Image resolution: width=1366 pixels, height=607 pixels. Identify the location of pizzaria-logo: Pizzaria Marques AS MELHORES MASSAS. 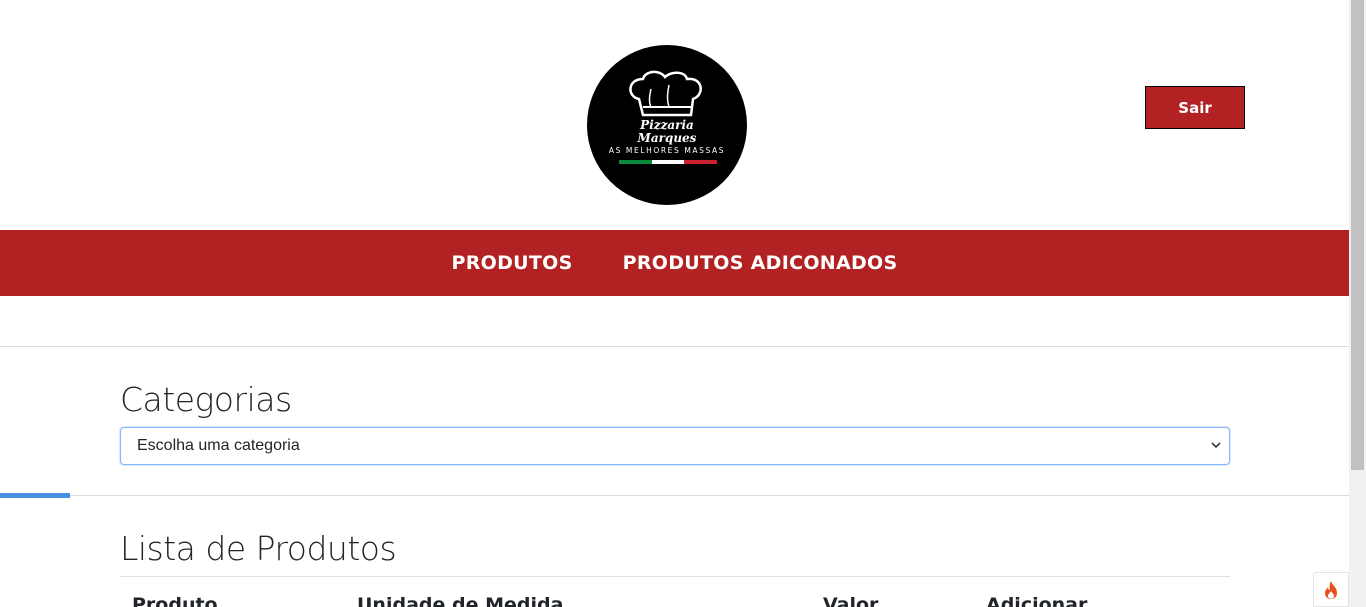
(667, 125).